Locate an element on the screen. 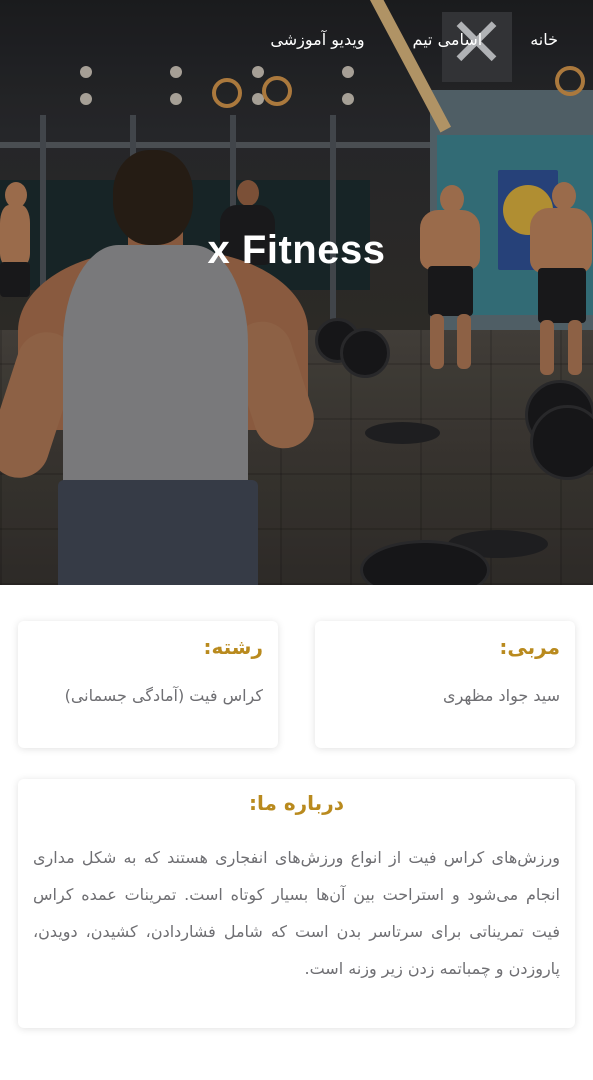  coach-card: مربی: سید جواد مظهری is located at coordinates (445, 684).